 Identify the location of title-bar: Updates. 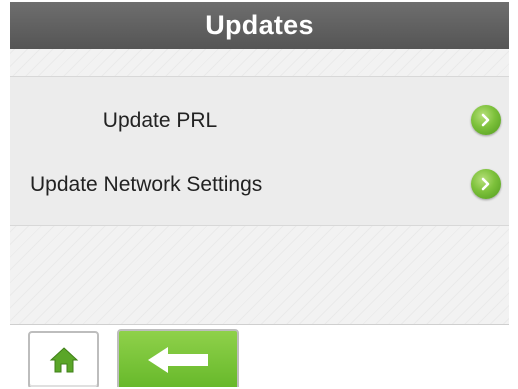
(259, 25).